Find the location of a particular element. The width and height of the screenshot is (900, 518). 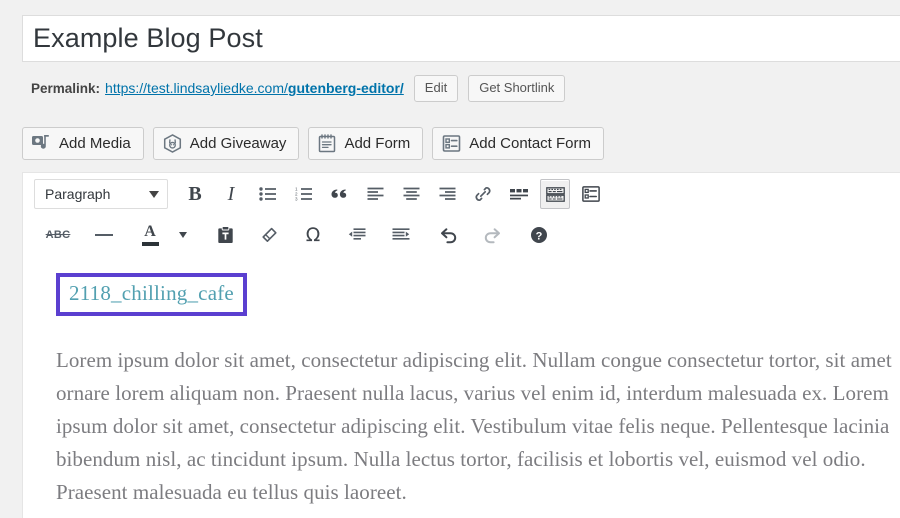

help-icon: ? is located at coordinates (539, 235).